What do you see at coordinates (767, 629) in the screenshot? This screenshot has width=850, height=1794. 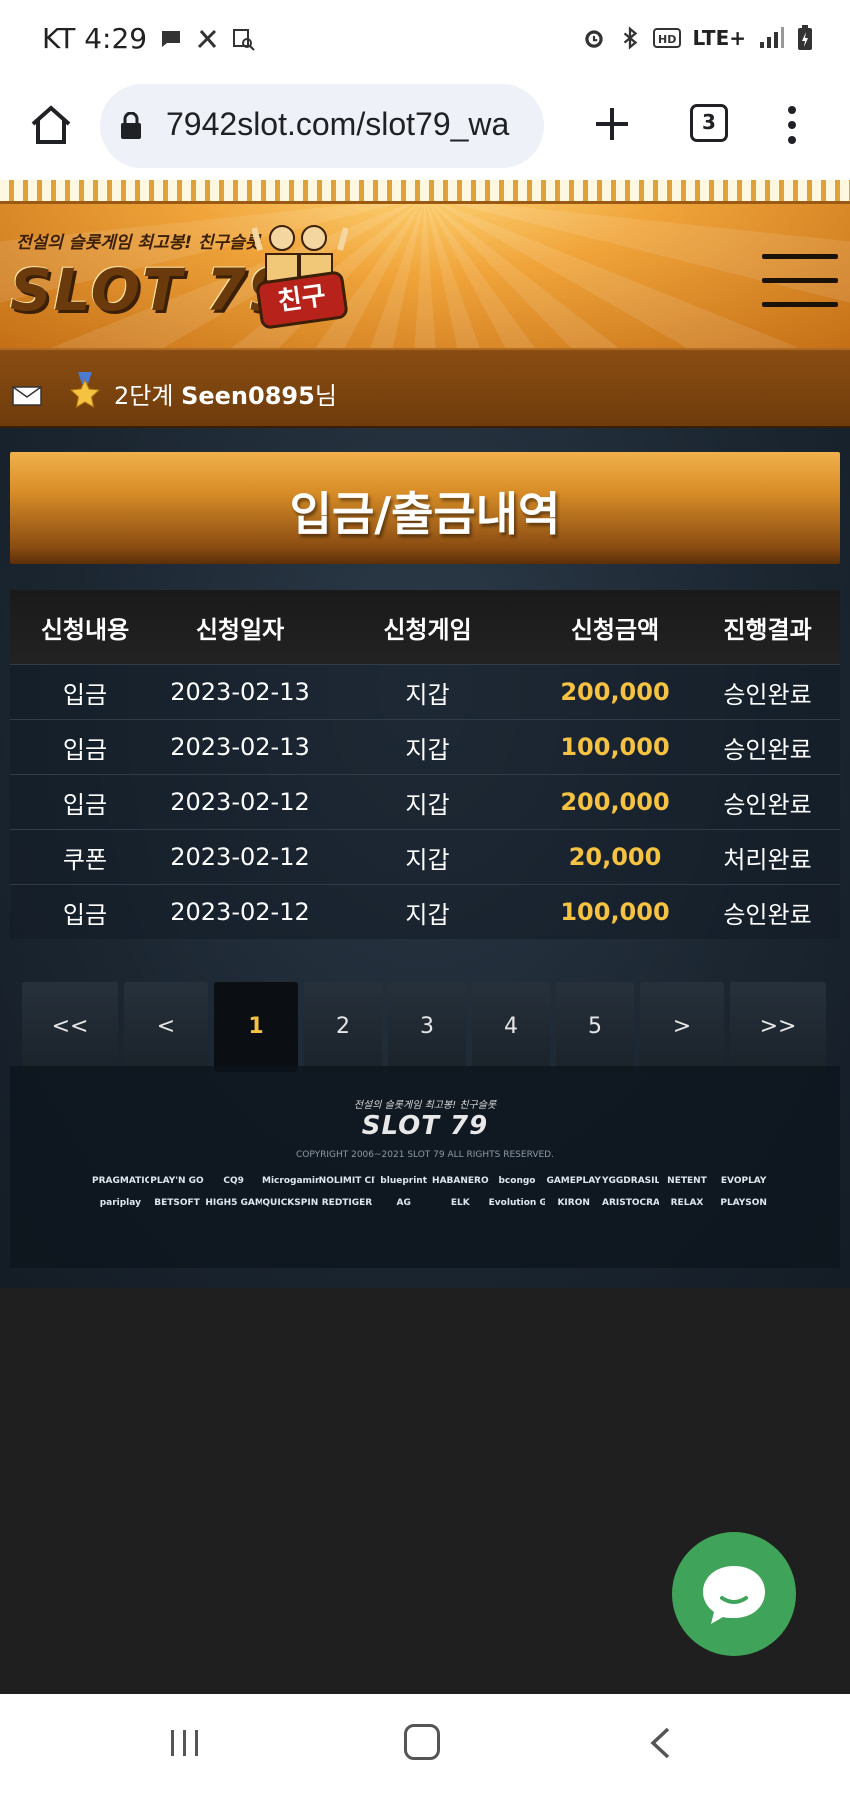 I see `col-header-status: 진행결과` at bounding box center [767, 629].